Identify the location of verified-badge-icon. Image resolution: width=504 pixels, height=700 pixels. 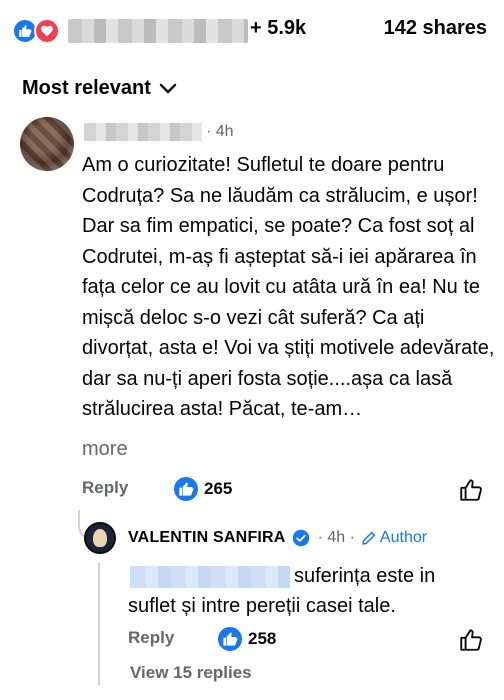
(300, 538).